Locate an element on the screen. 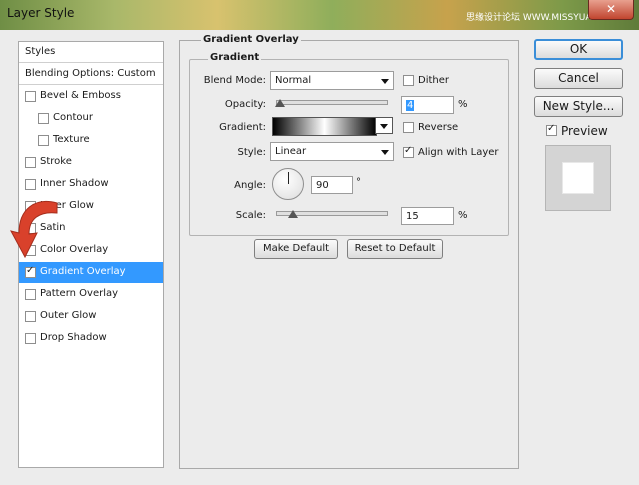 This screenshot has width=639, height=485. gradient-dropdown-button is located at coordinates (384, 125).